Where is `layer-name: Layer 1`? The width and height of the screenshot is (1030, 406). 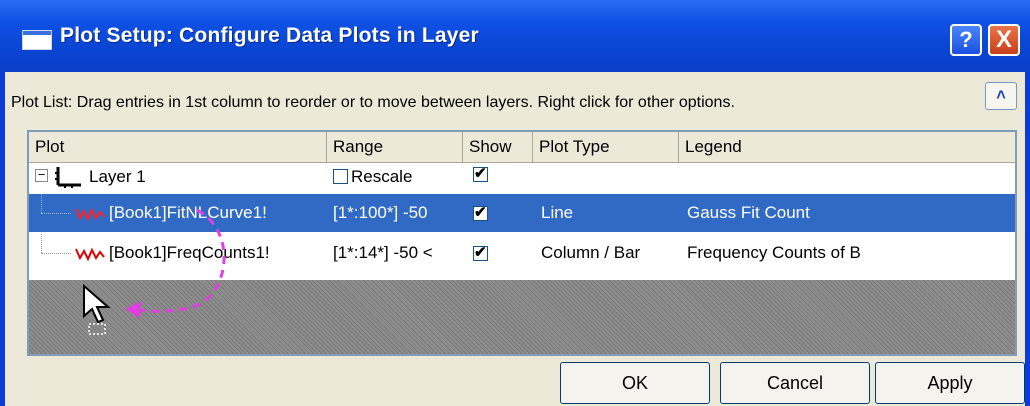
layer-name: Layer 1 is located at coordinates (117, 176).